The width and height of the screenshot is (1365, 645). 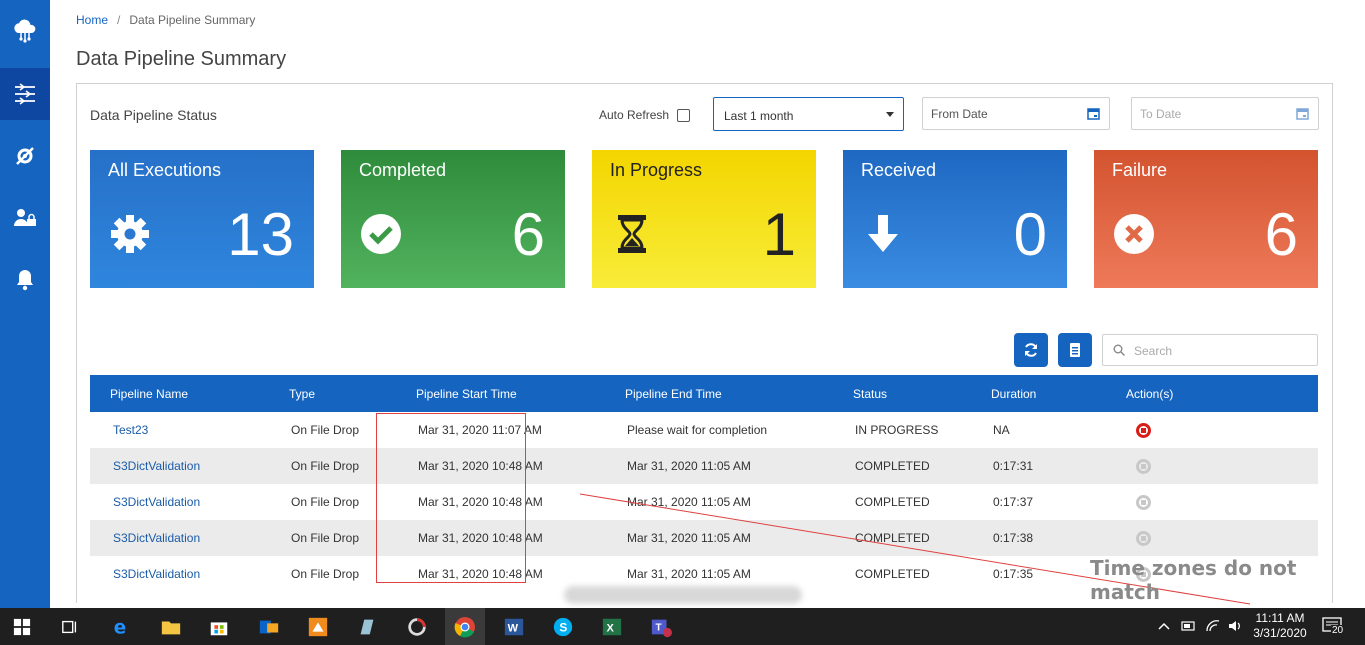 I want to click on svg-text: W, so click(x=513, y=629).